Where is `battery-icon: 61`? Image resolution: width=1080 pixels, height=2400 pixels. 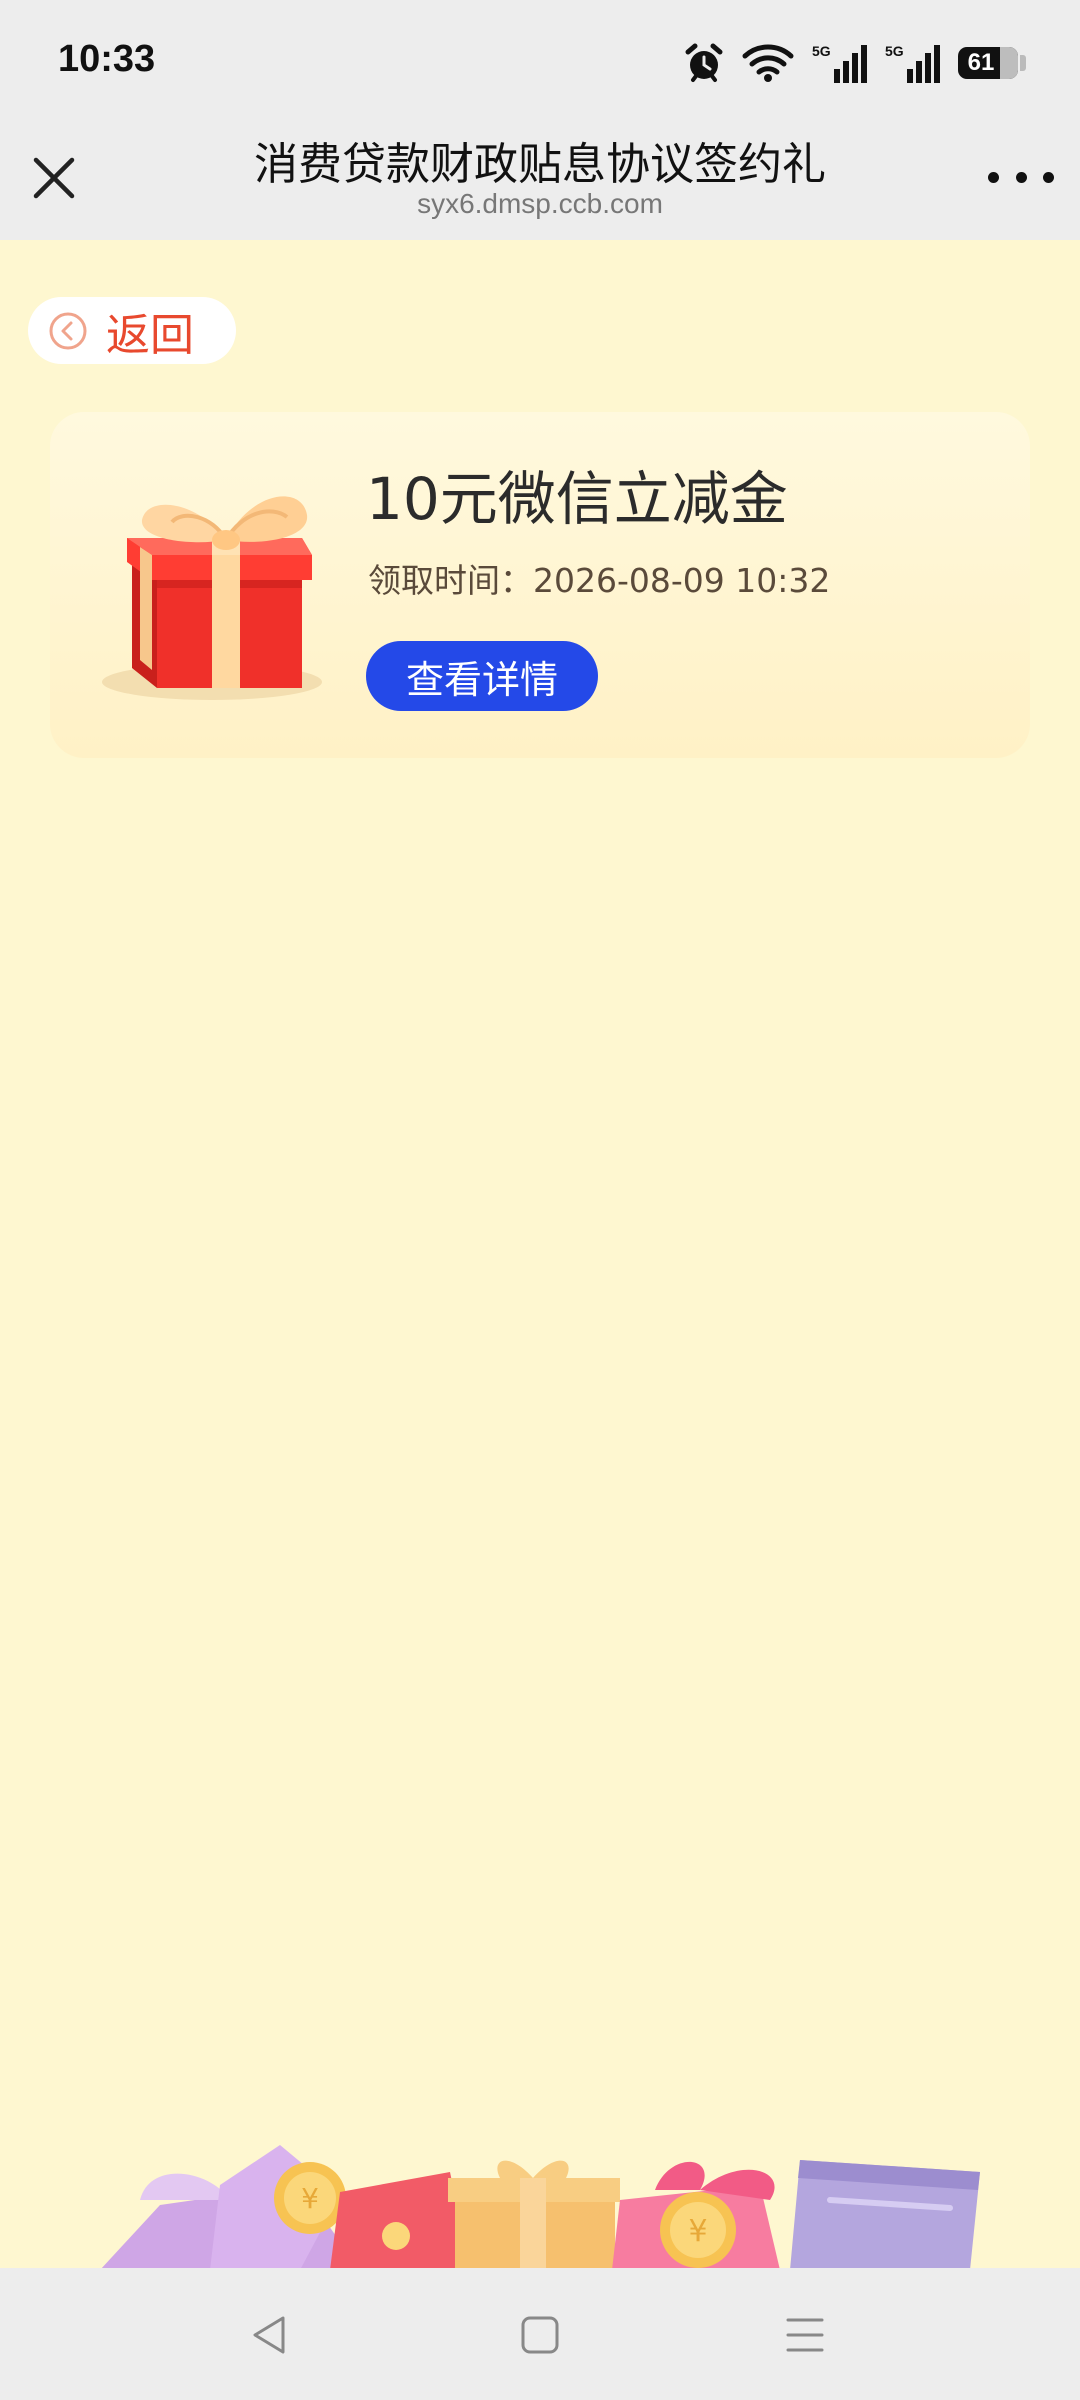
battery-icon: 61 is located at coordinates (992, 63).